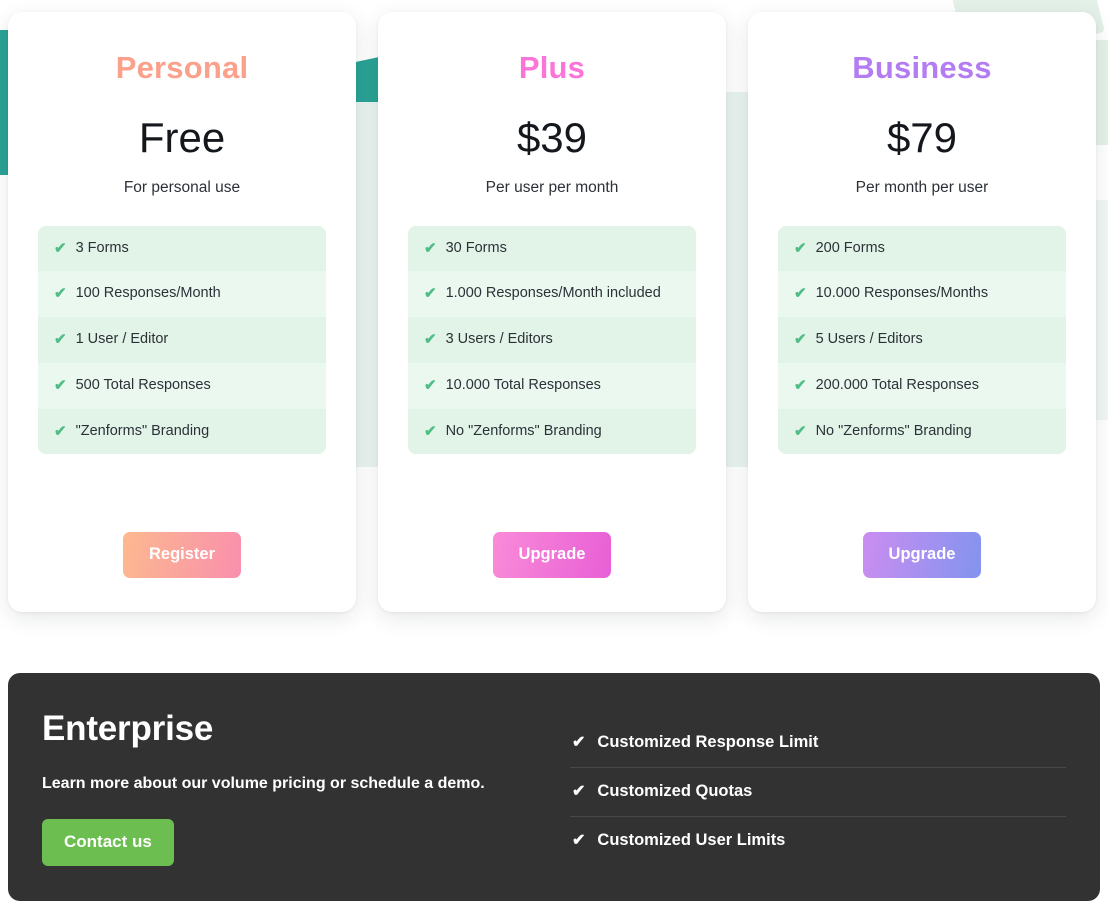  I want to click on enterprise-feature-item: ✔ Customized Response Limit, so click(818, 743).